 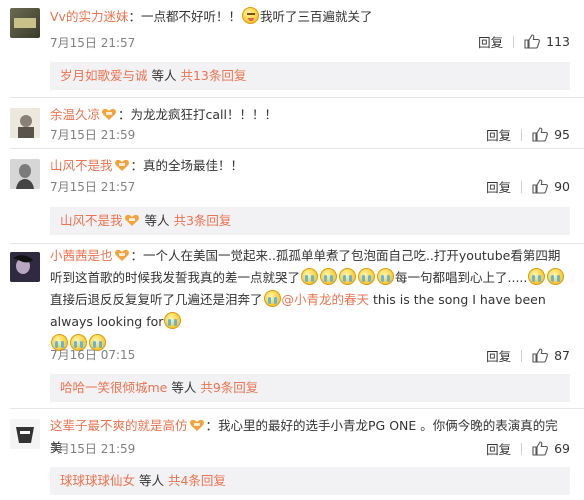 What do you see at coordinates (562, 134) in the screenshot?
I see `like-count: 95` at bounding box center [562, 134].